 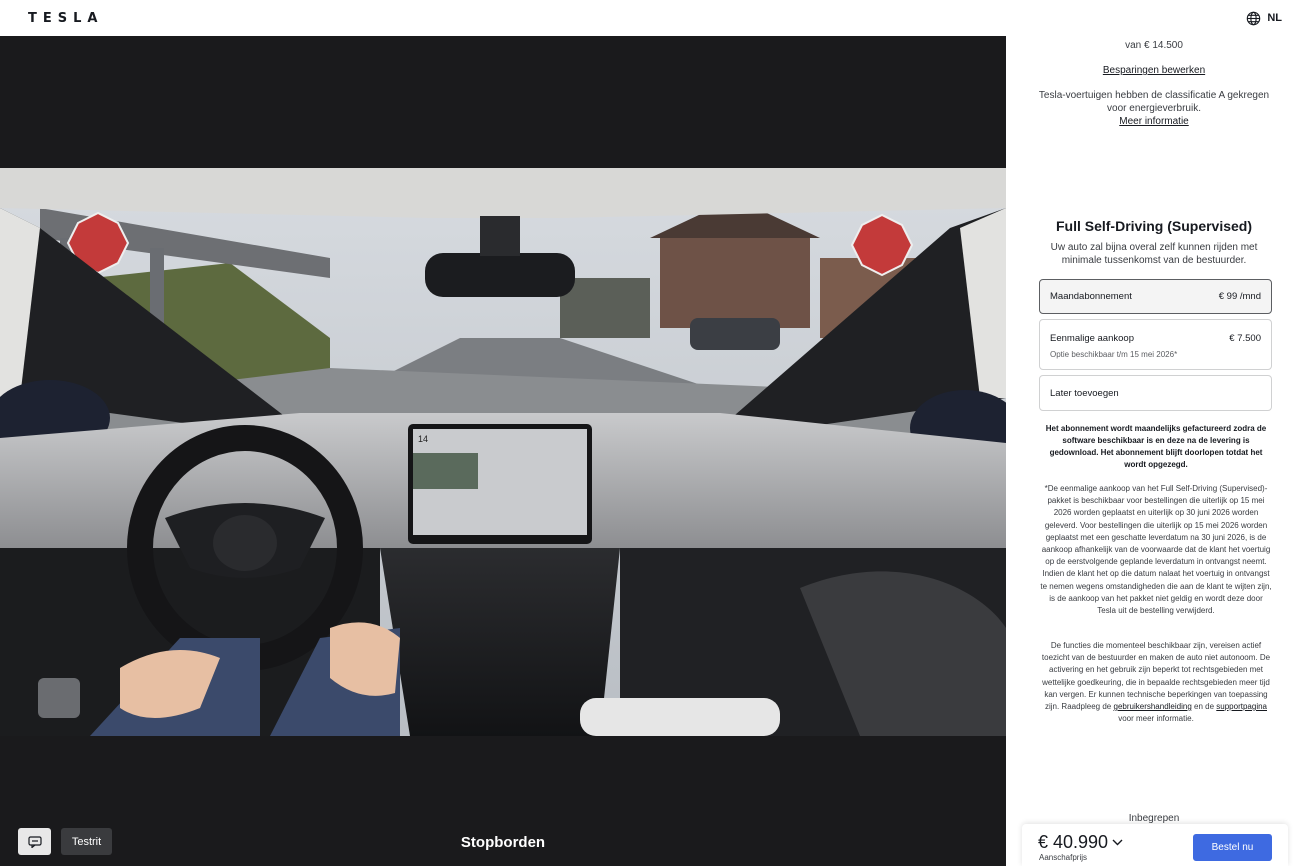 I want to click on option-monthly-subscription: Maandabonnement € 99 /mnd, so click(x=1155, y=296).